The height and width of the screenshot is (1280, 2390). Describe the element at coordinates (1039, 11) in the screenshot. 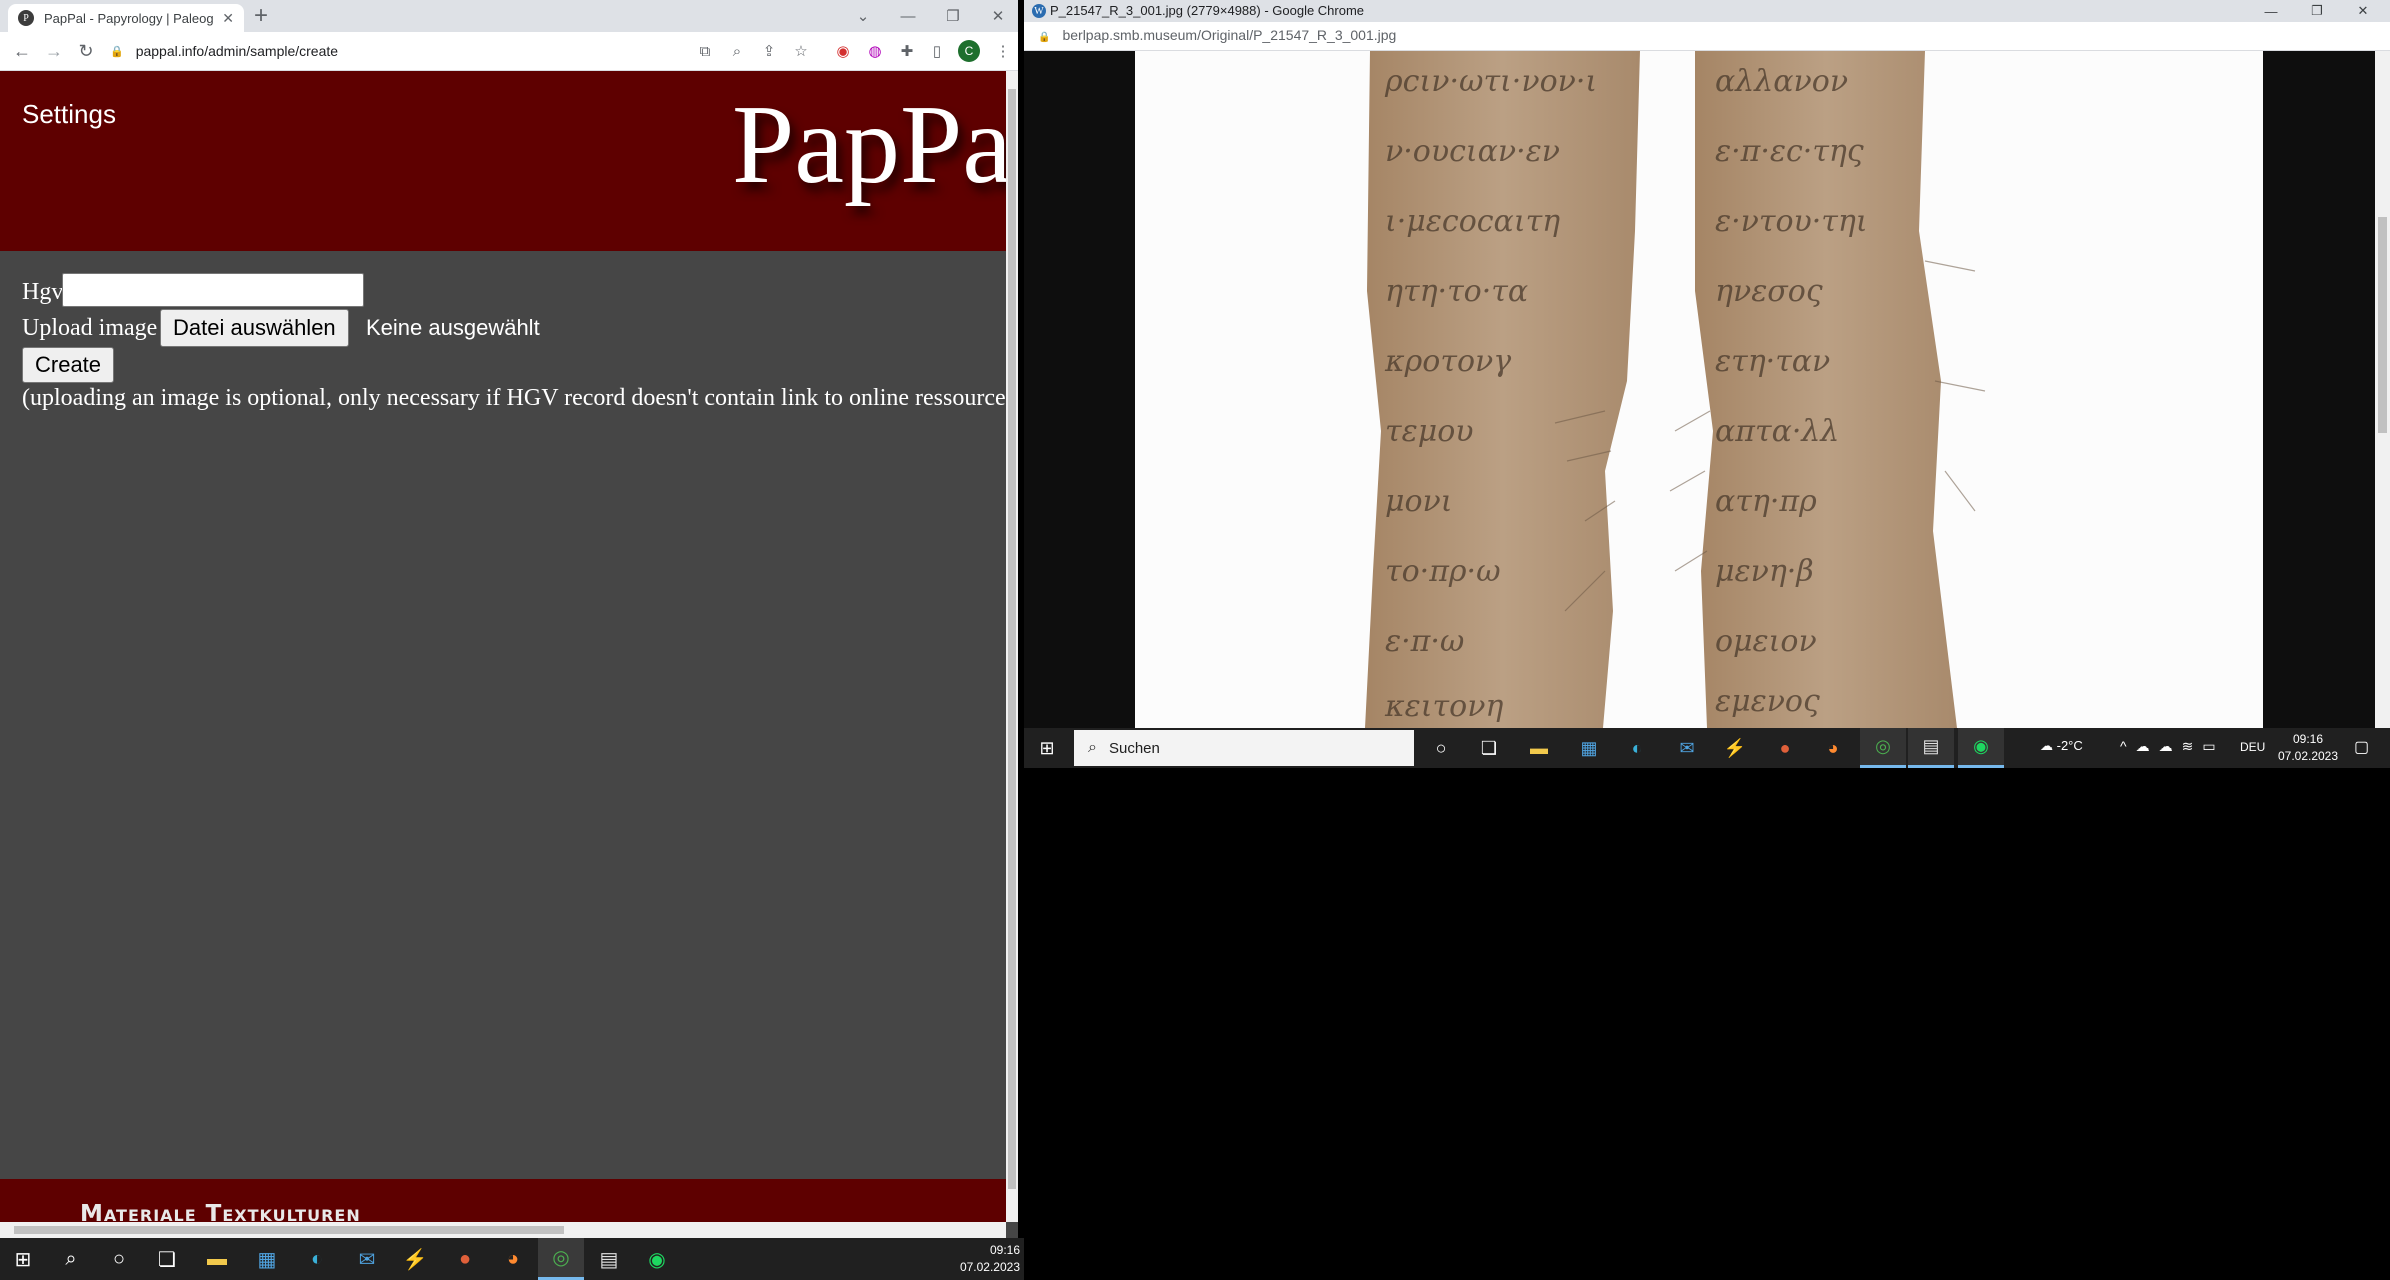

I see `wordpress-favicon-icon: W` at that location.